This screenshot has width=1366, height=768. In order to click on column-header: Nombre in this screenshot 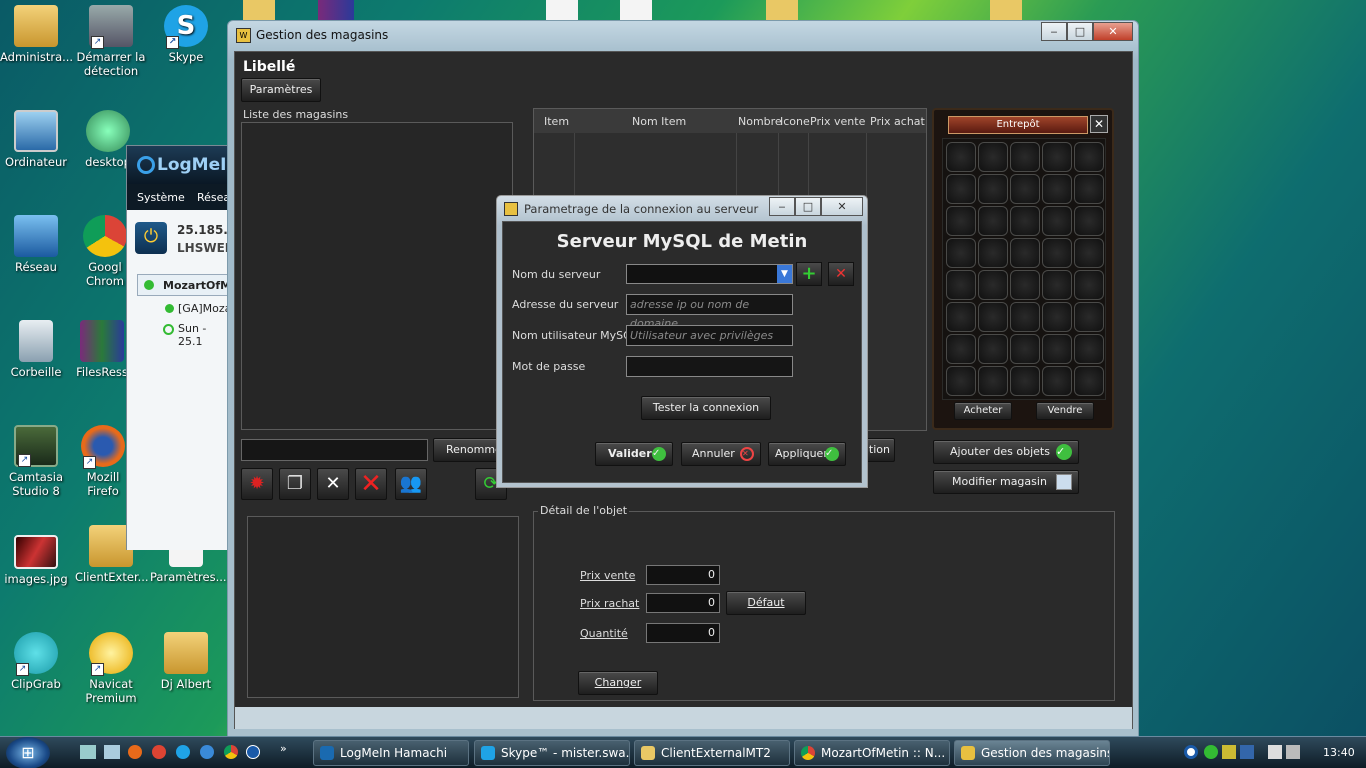, I will do `click(760, 121)`.